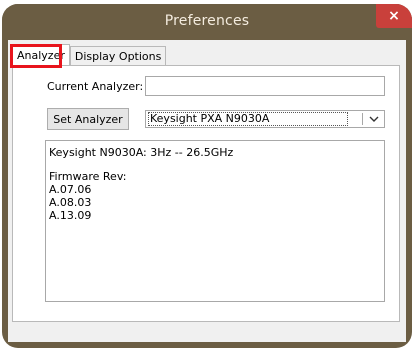  I want to click on analyzer-model-line: Keysight N9030A: 3Hz -- 26.5GHz, so click(141, 152).